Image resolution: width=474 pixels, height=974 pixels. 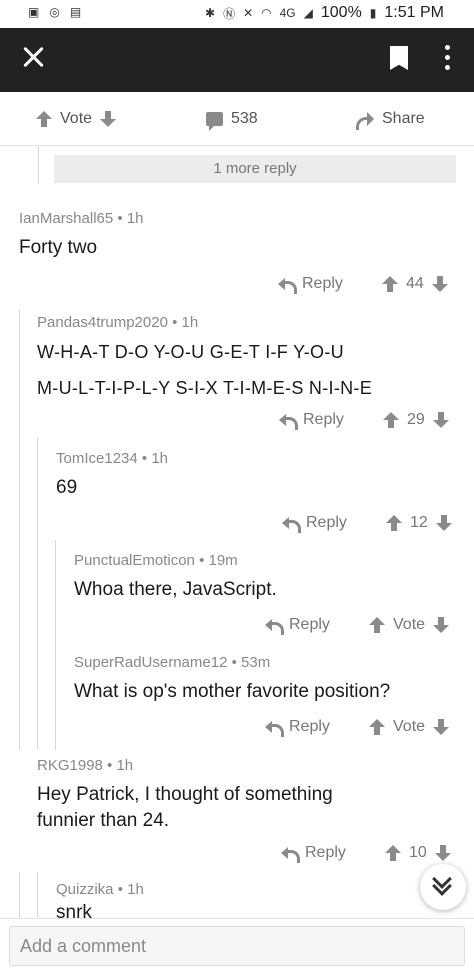 What do you see at coordinates (399, 58) in the screenshot?
I see `bookmark-icon` at bounding box center [399, 58].